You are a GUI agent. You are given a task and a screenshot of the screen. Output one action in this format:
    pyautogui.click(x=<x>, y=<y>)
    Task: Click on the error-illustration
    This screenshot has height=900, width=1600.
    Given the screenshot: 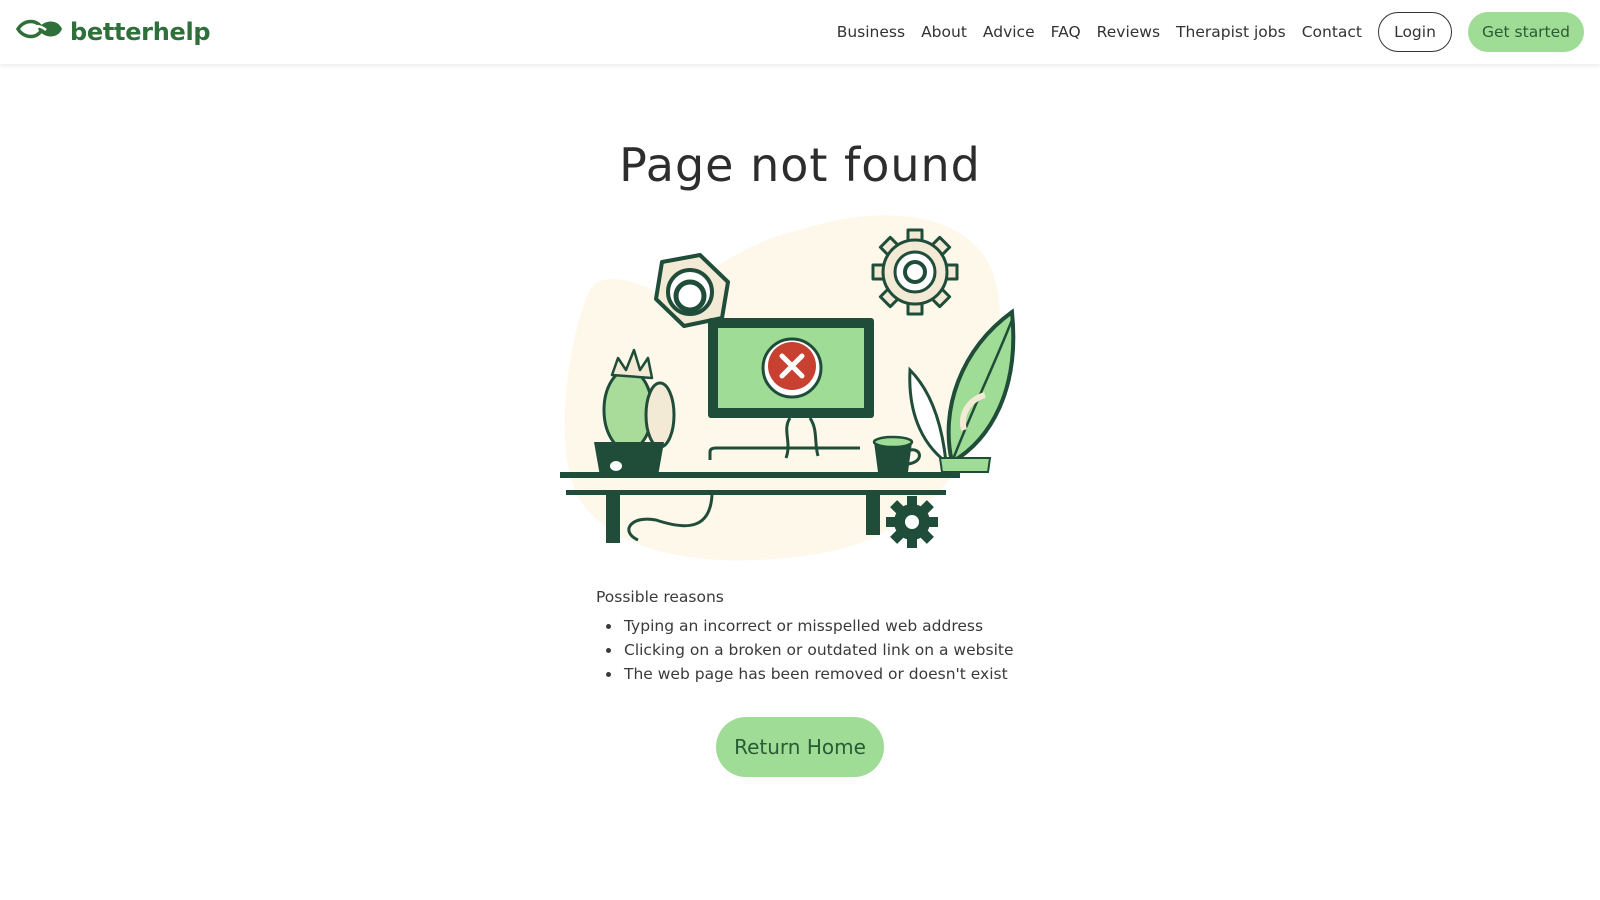 What is the action you would take?
    pyautogui.click(x=800, y=390)
    